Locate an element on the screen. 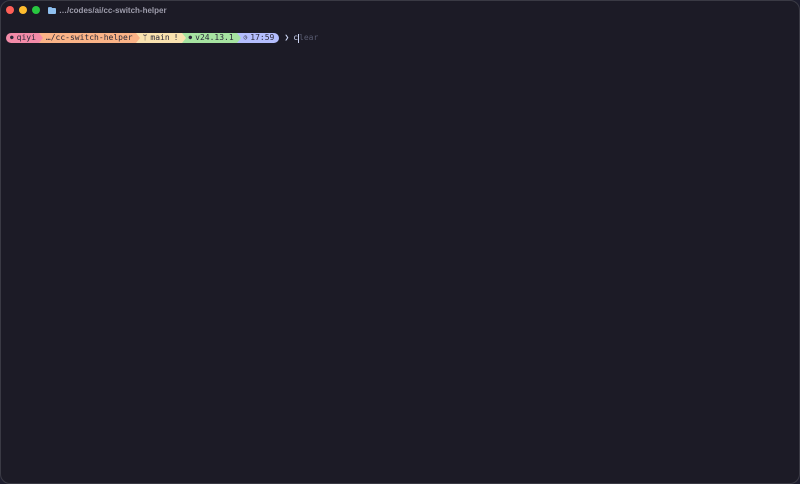 The width and height of the screenshot is (800, 484). prompt-time-segment: ◷ 17:59 is located at coordinates (260, 38).